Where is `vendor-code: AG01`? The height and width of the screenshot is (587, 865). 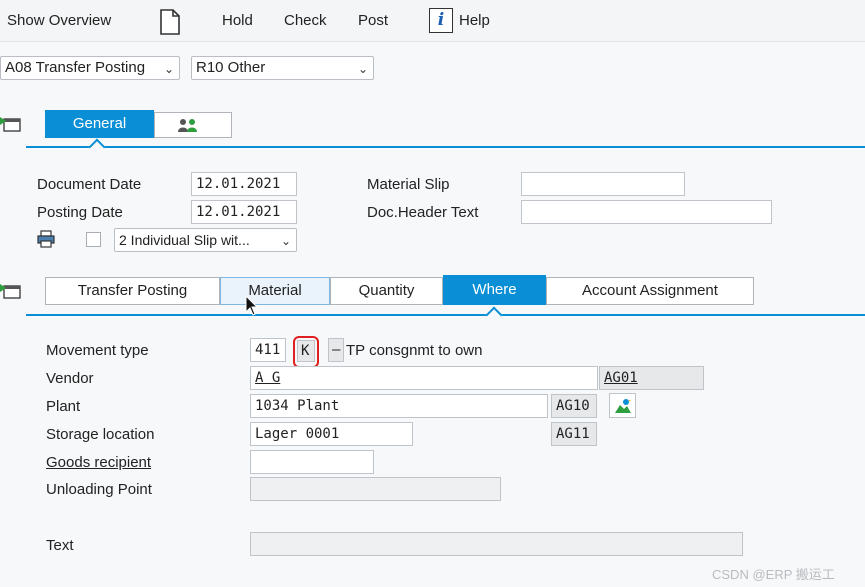
vendor-code: AG01 is located at coordinates (651, 378).